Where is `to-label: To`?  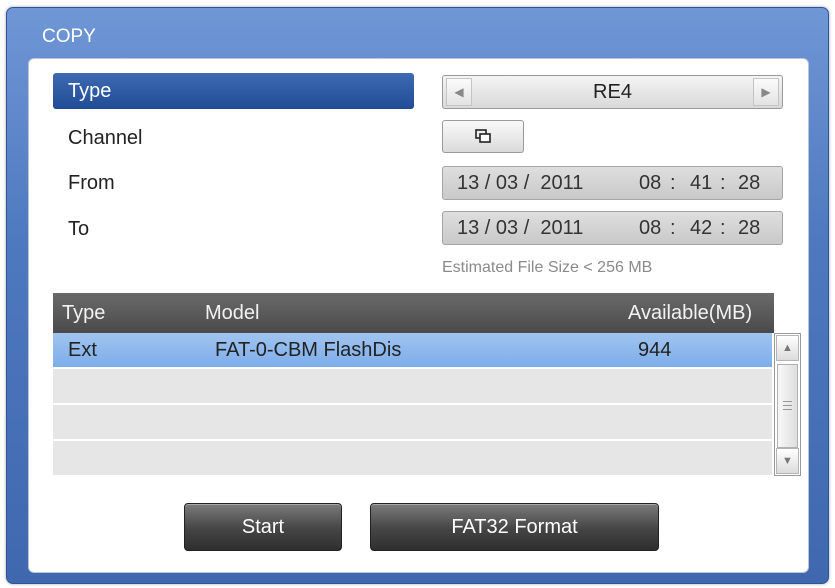
to-label: To is located at coordinates (79, 229).